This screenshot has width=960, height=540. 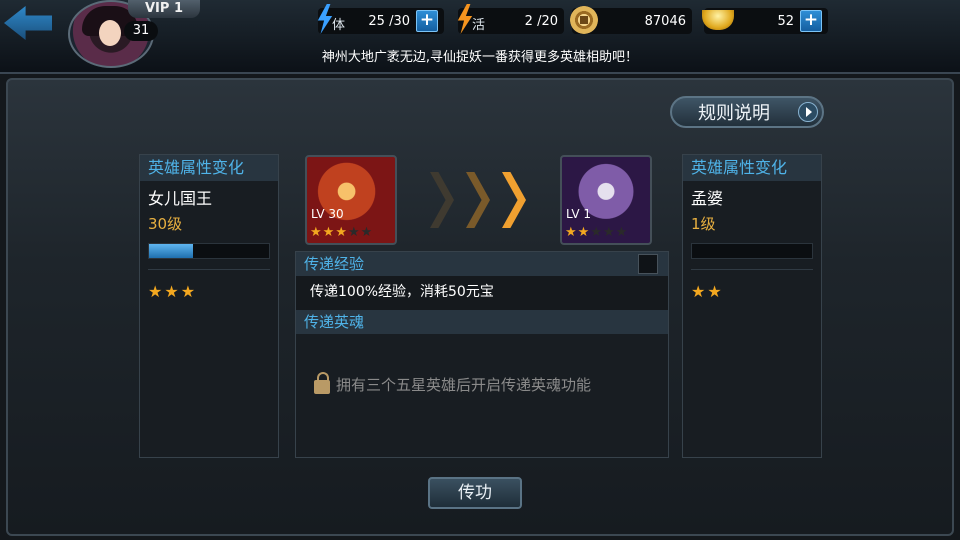 What do you see at coordinates (351, 200) in the screenshot?
I see `source-hero-card: LV 30 ★★★★★` at bounding box center [351, 200].